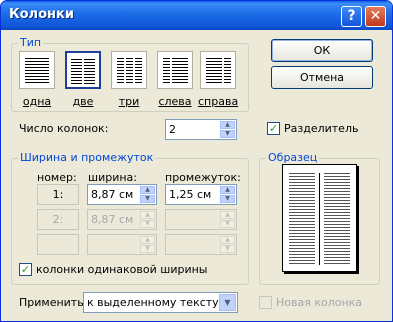  I want to click on apply-label: Применить:, so click(53, 302).